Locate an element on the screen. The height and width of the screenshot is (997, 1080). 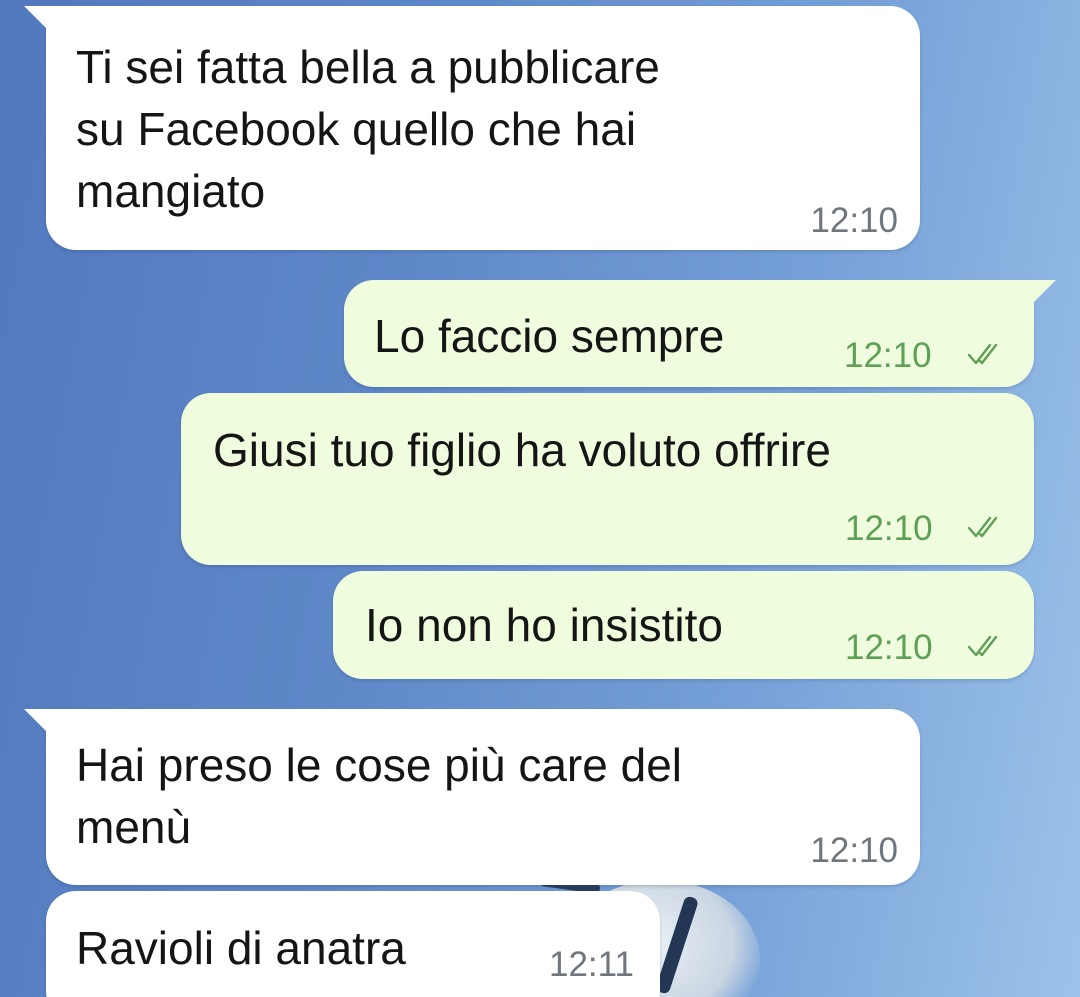
message-bubble-outgoing: Io non ho insistito 12:10 is located at coordinates (683, 625).